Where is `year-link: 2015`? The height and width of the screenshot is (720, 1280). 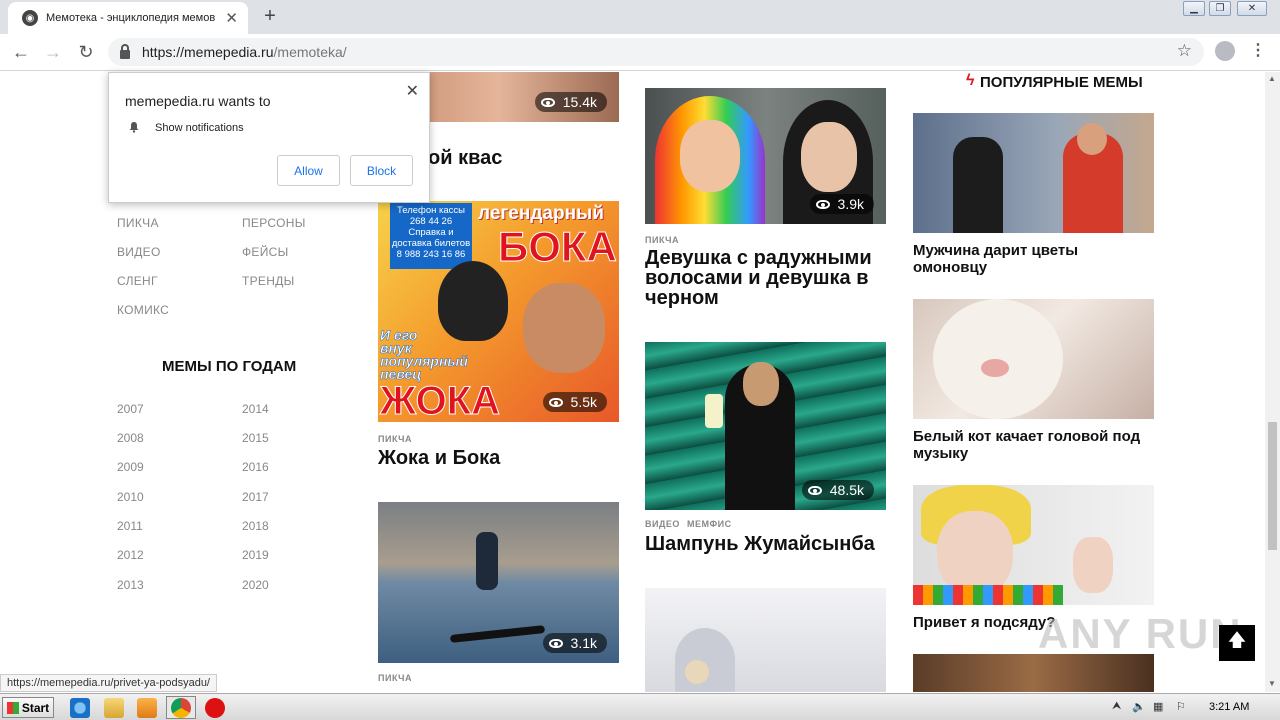
year-link: 2015 is located at coordinates (255, 438).